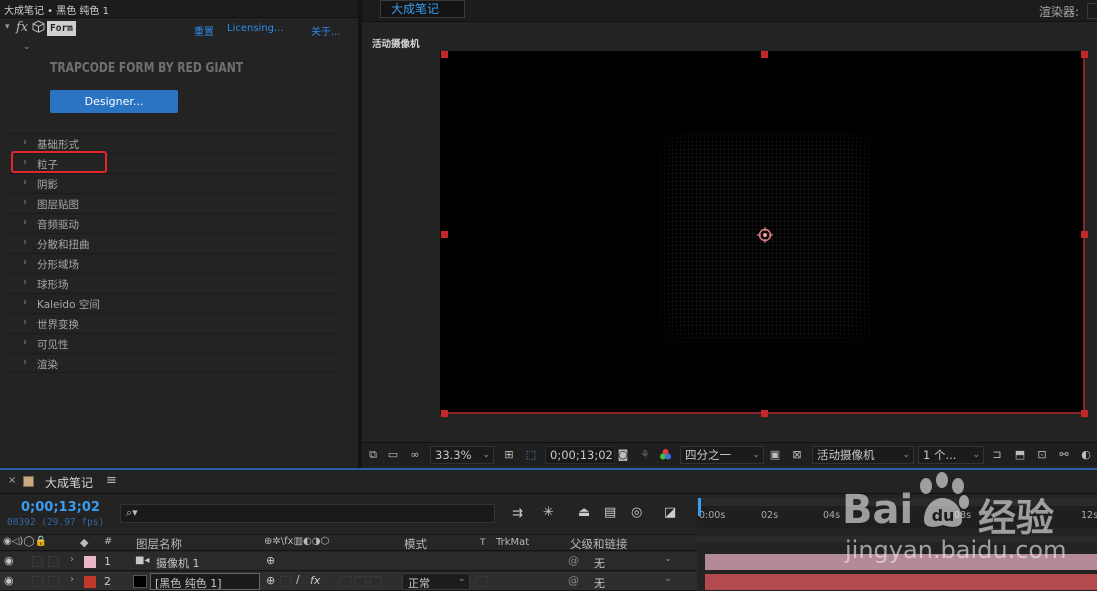 The image size is (1097, 591). I want to click on layer-switches-icon: ⊕✲\fx▥◐◑⬡, so click(296, 541).